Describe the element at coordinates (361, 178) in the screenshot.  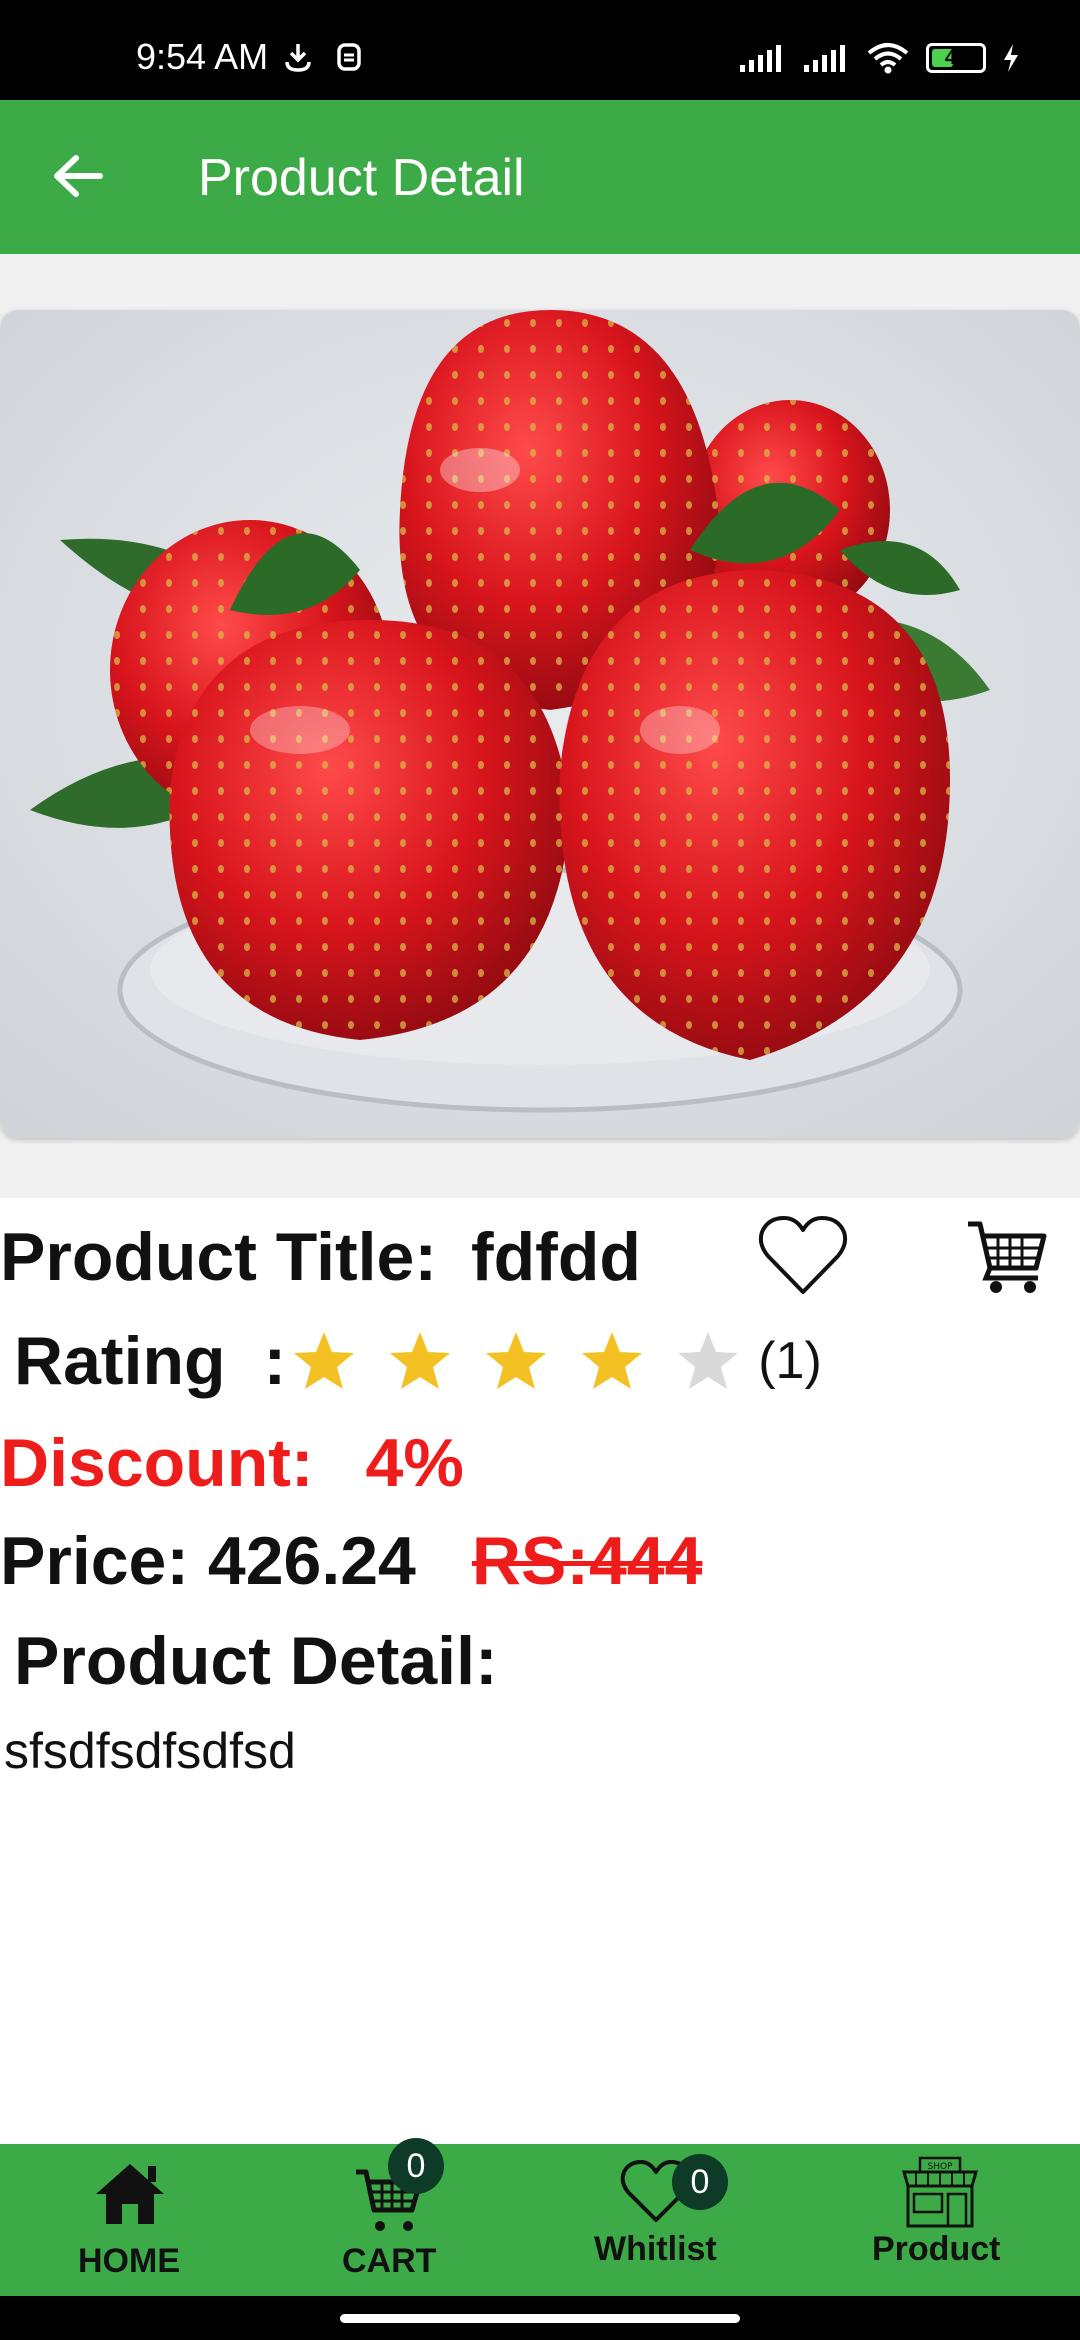
I see `page-title: Product Detail` at that location.